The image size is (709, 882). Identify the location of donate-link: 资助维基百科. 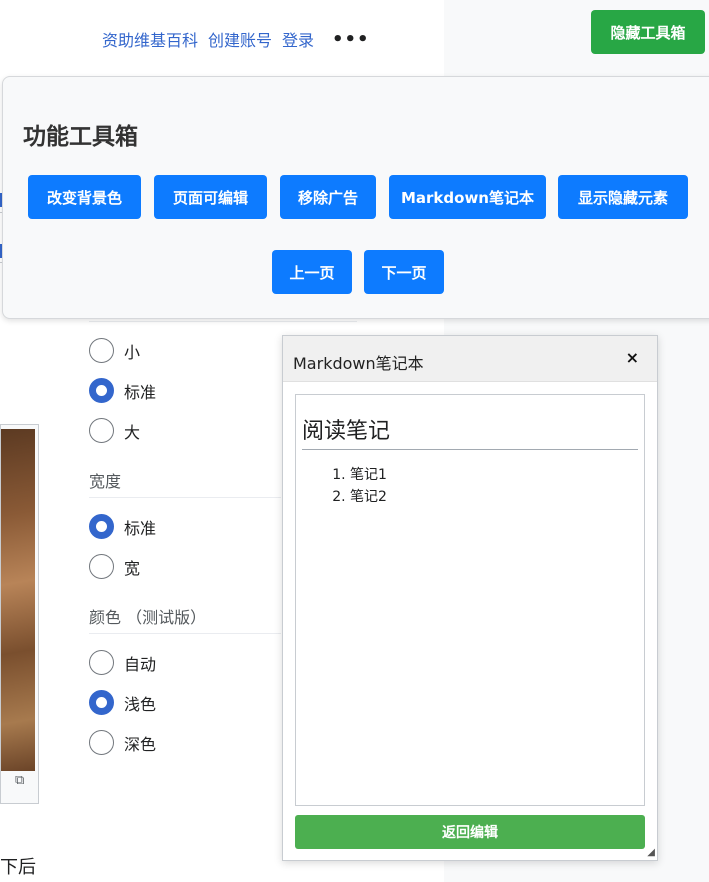
(150, 39).